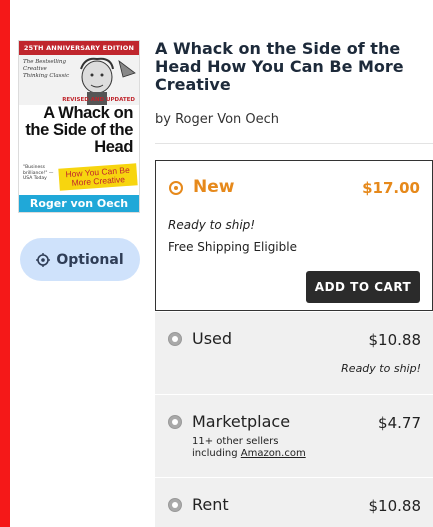  I want to click on target-icon, so click(43, 259).